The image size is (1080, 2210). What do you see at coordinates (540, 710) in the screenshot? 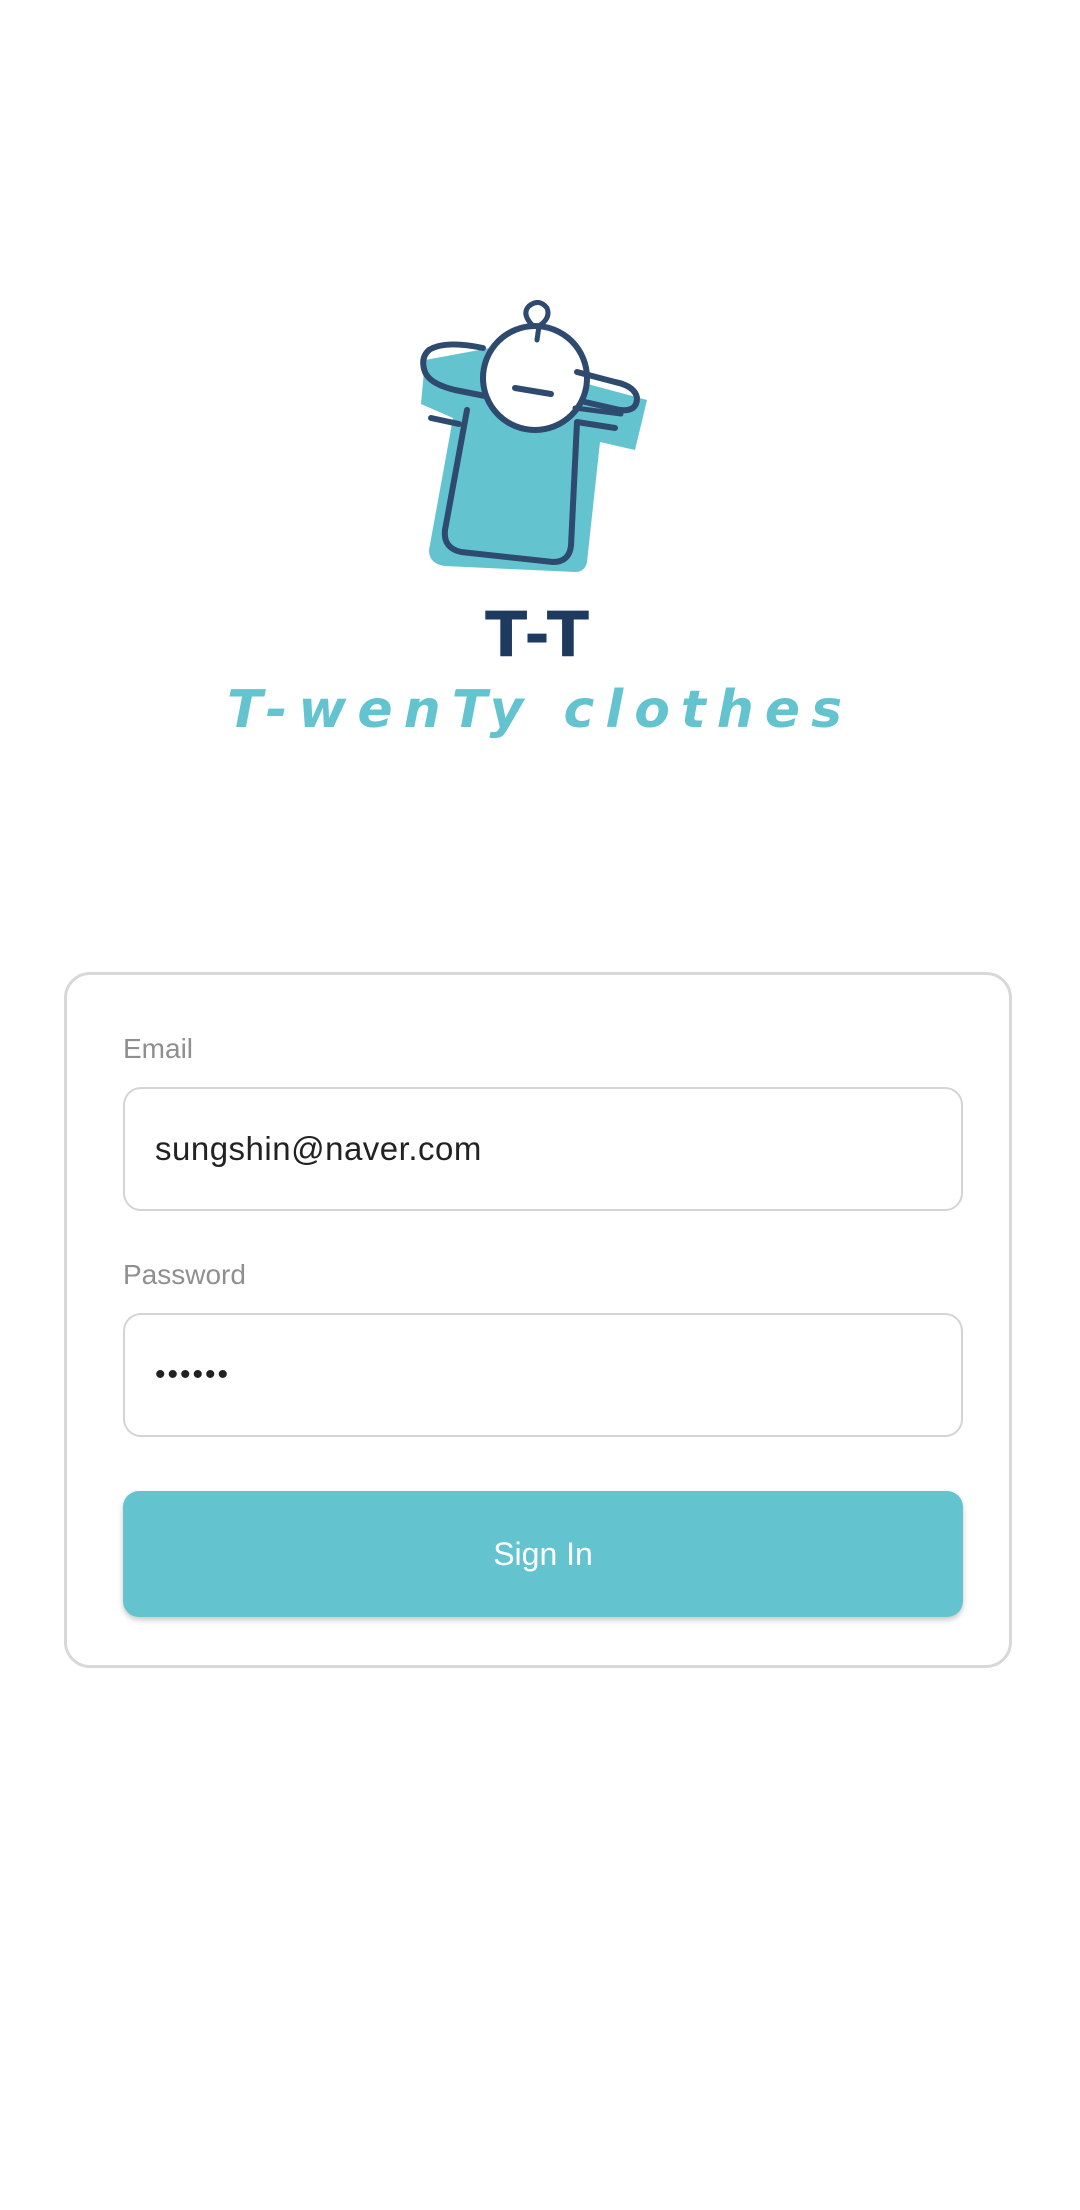
I see `brand-full-name: T-wenTy clothes` at bounding box center [540, 710].